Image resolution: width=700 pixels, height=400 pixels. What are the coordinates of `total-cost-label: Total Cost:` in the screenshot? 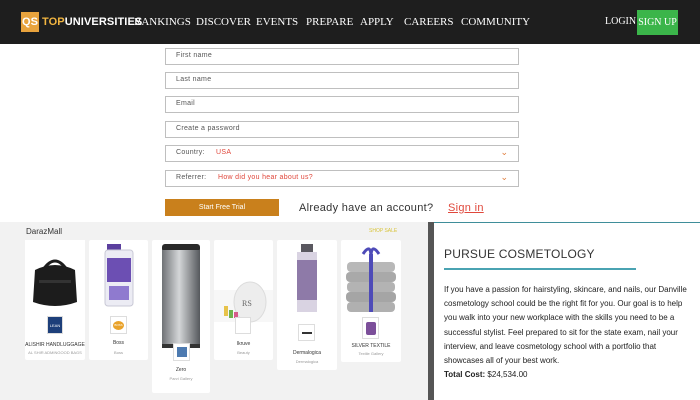 It's located at (465, 374).